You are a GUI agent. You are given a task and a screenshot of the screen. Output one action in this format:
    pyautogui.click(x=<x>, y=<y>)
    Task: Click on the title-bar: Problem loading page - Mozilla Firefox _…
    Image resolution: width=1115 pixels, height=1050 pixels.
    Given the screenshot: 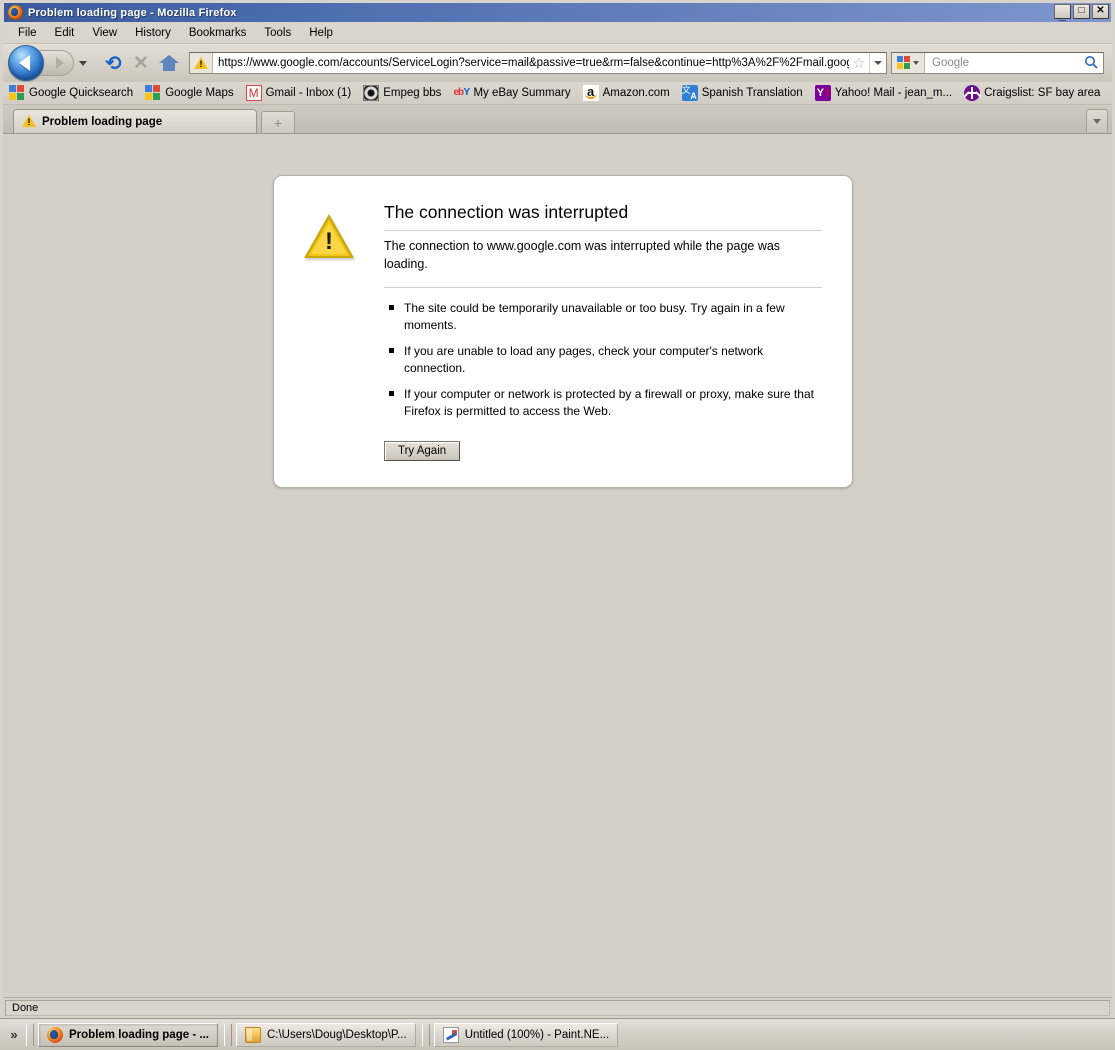 What is the action you would take?
    pyautogui.click(x=557, y=12)
    